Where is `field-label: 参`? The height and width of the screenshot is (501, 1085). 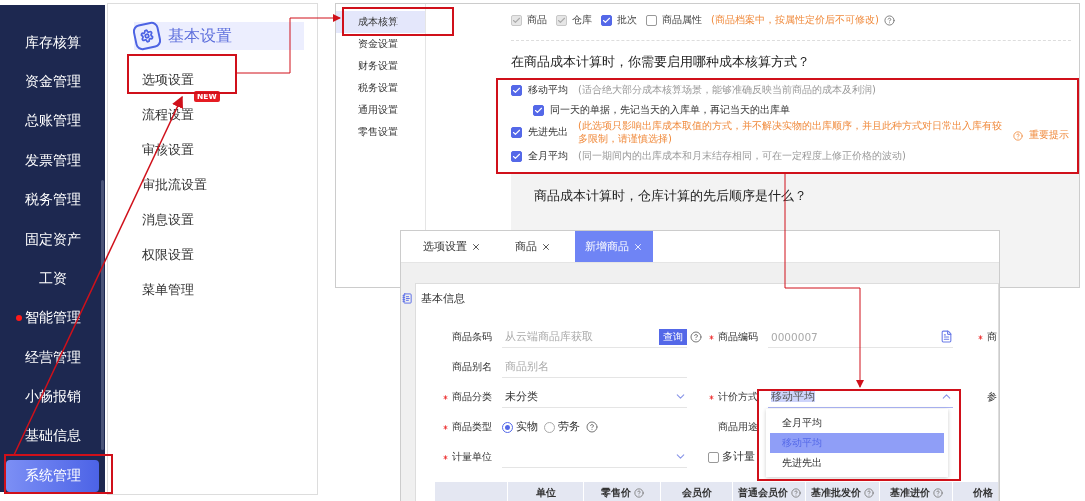
field-label: 参 is located at coordinates (992, 397).